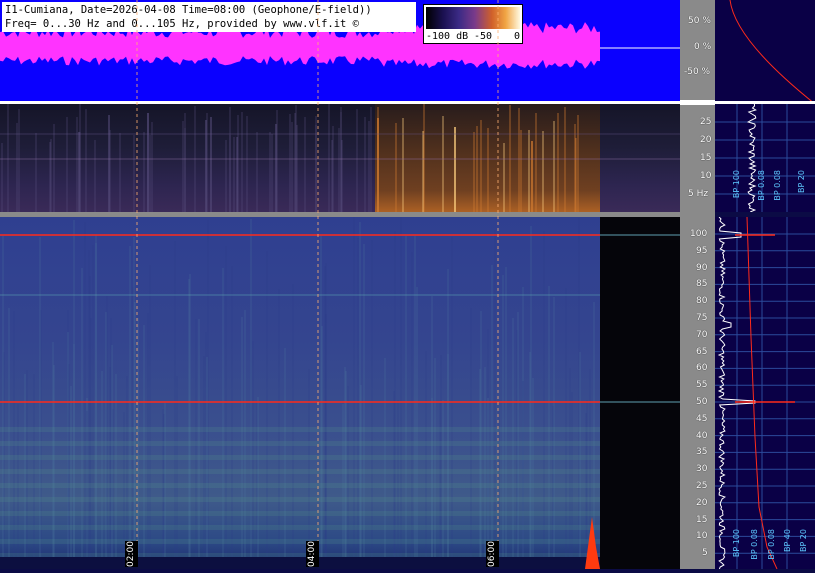  Describe the element at coordinates (312, 554) in the screenshot. I see `time-mark-0400: 04:00` at that location.